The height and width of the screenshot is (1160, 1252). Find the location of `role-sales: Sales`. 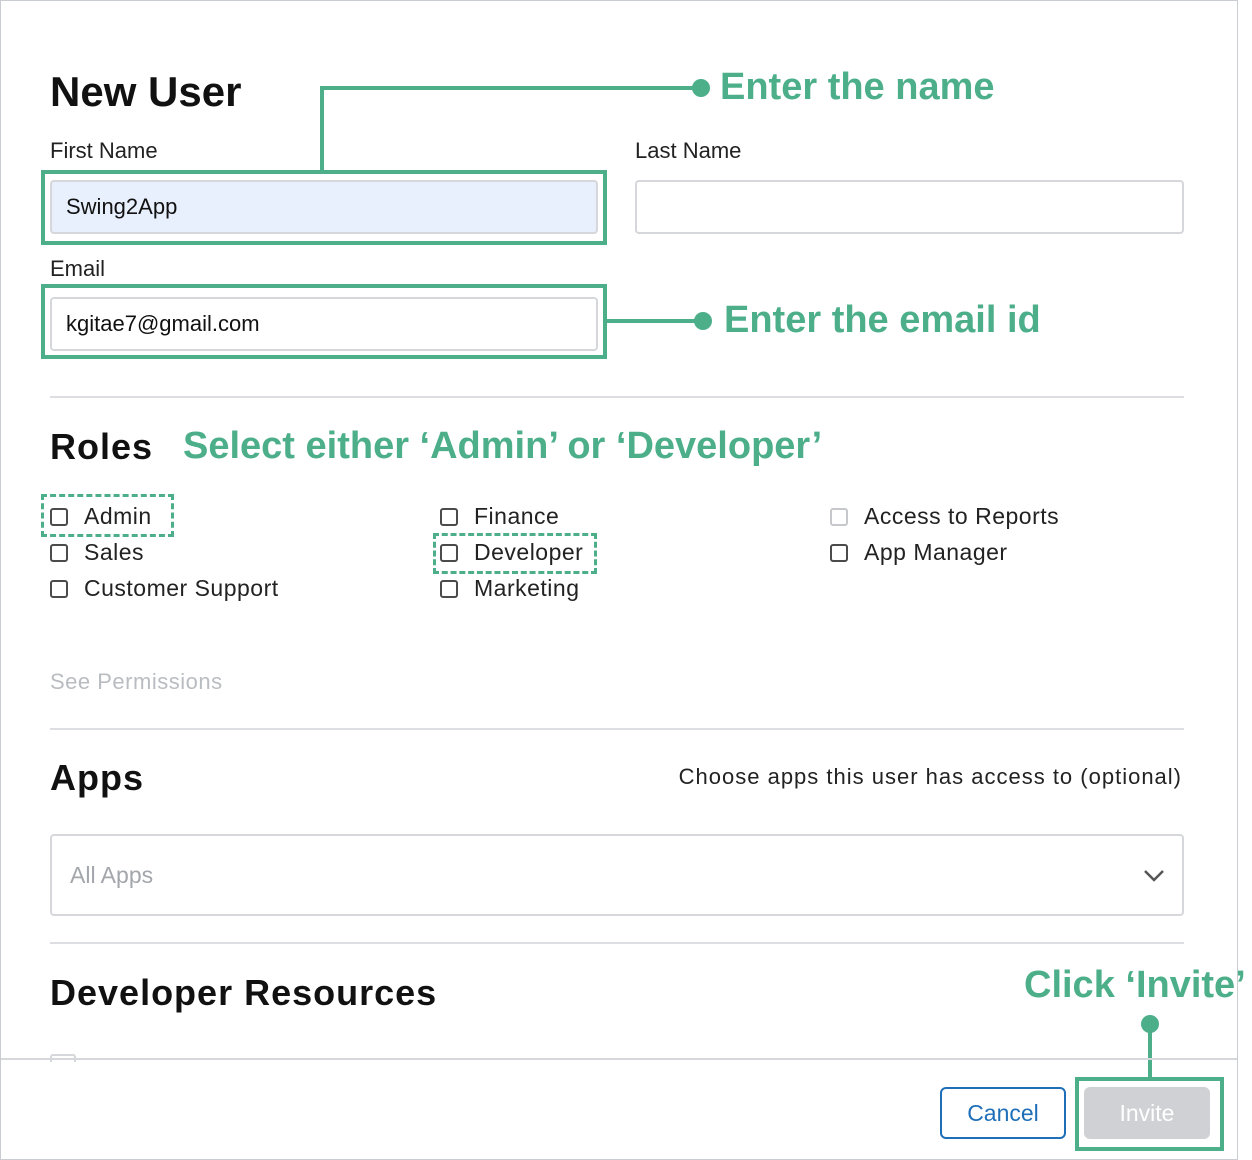

role-sales: Sales is located at coordinates (97, 552).